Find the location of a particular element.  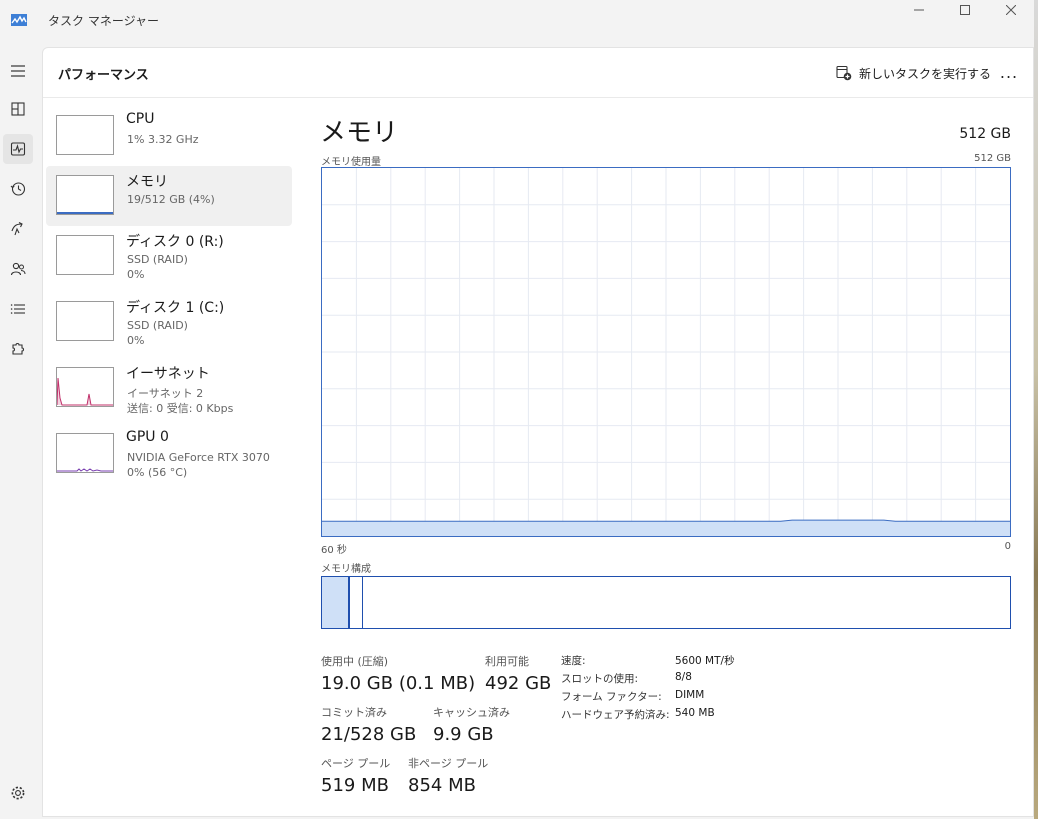

nav-details-button is located at coordinates (18, 309).